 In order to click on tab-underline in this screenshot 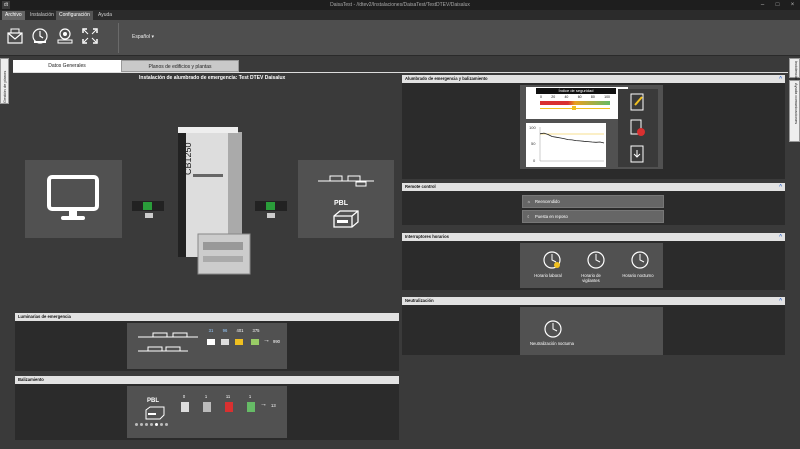, I will do `click(400, 72)`.